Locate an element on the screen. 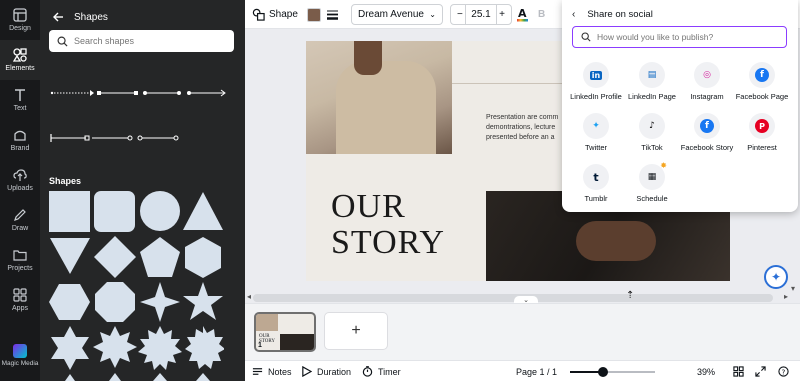  publish-search is located at coordinates (679, 37).